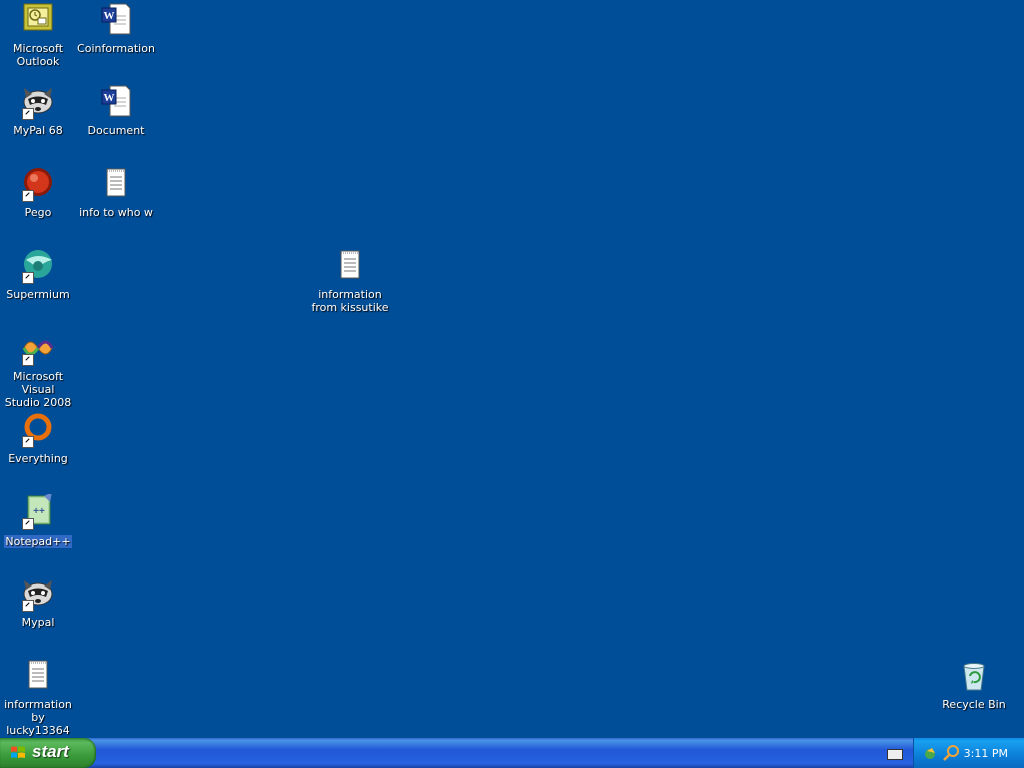 The width and height of the screenshot is (1024, 768). Describe the element at coordinates (38, 541) in the screenshot. I see `icon-label: Notepad++` at that location.